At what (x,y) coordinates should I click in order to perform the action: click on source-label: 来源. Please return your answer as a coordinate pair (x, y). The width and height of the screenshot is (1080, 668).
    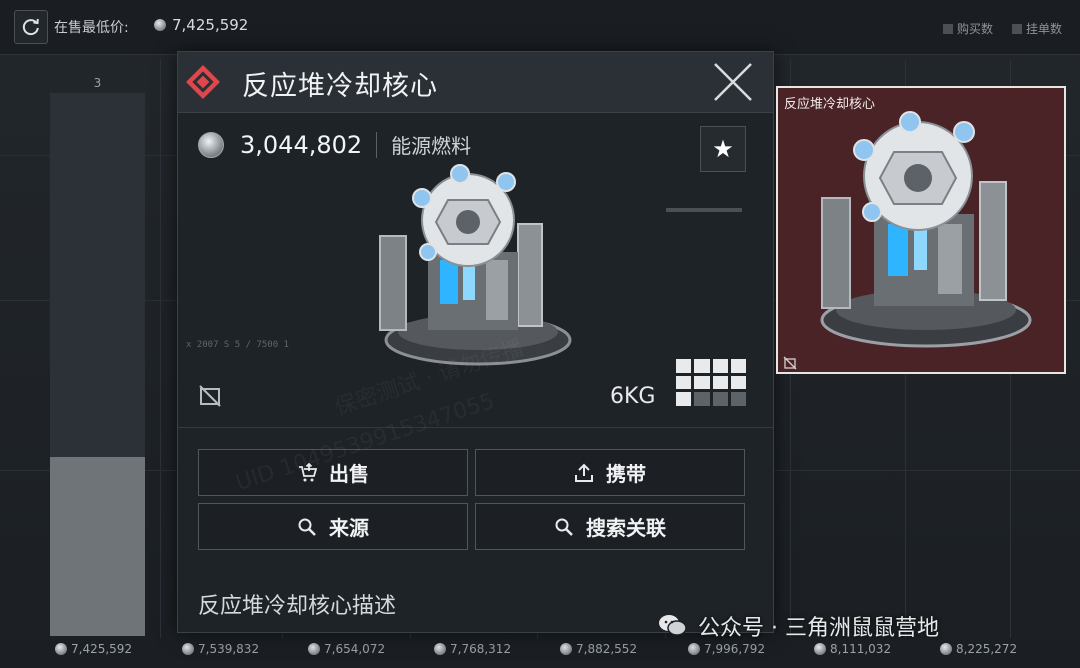
    Looking at the image, I should click on (349, 528).